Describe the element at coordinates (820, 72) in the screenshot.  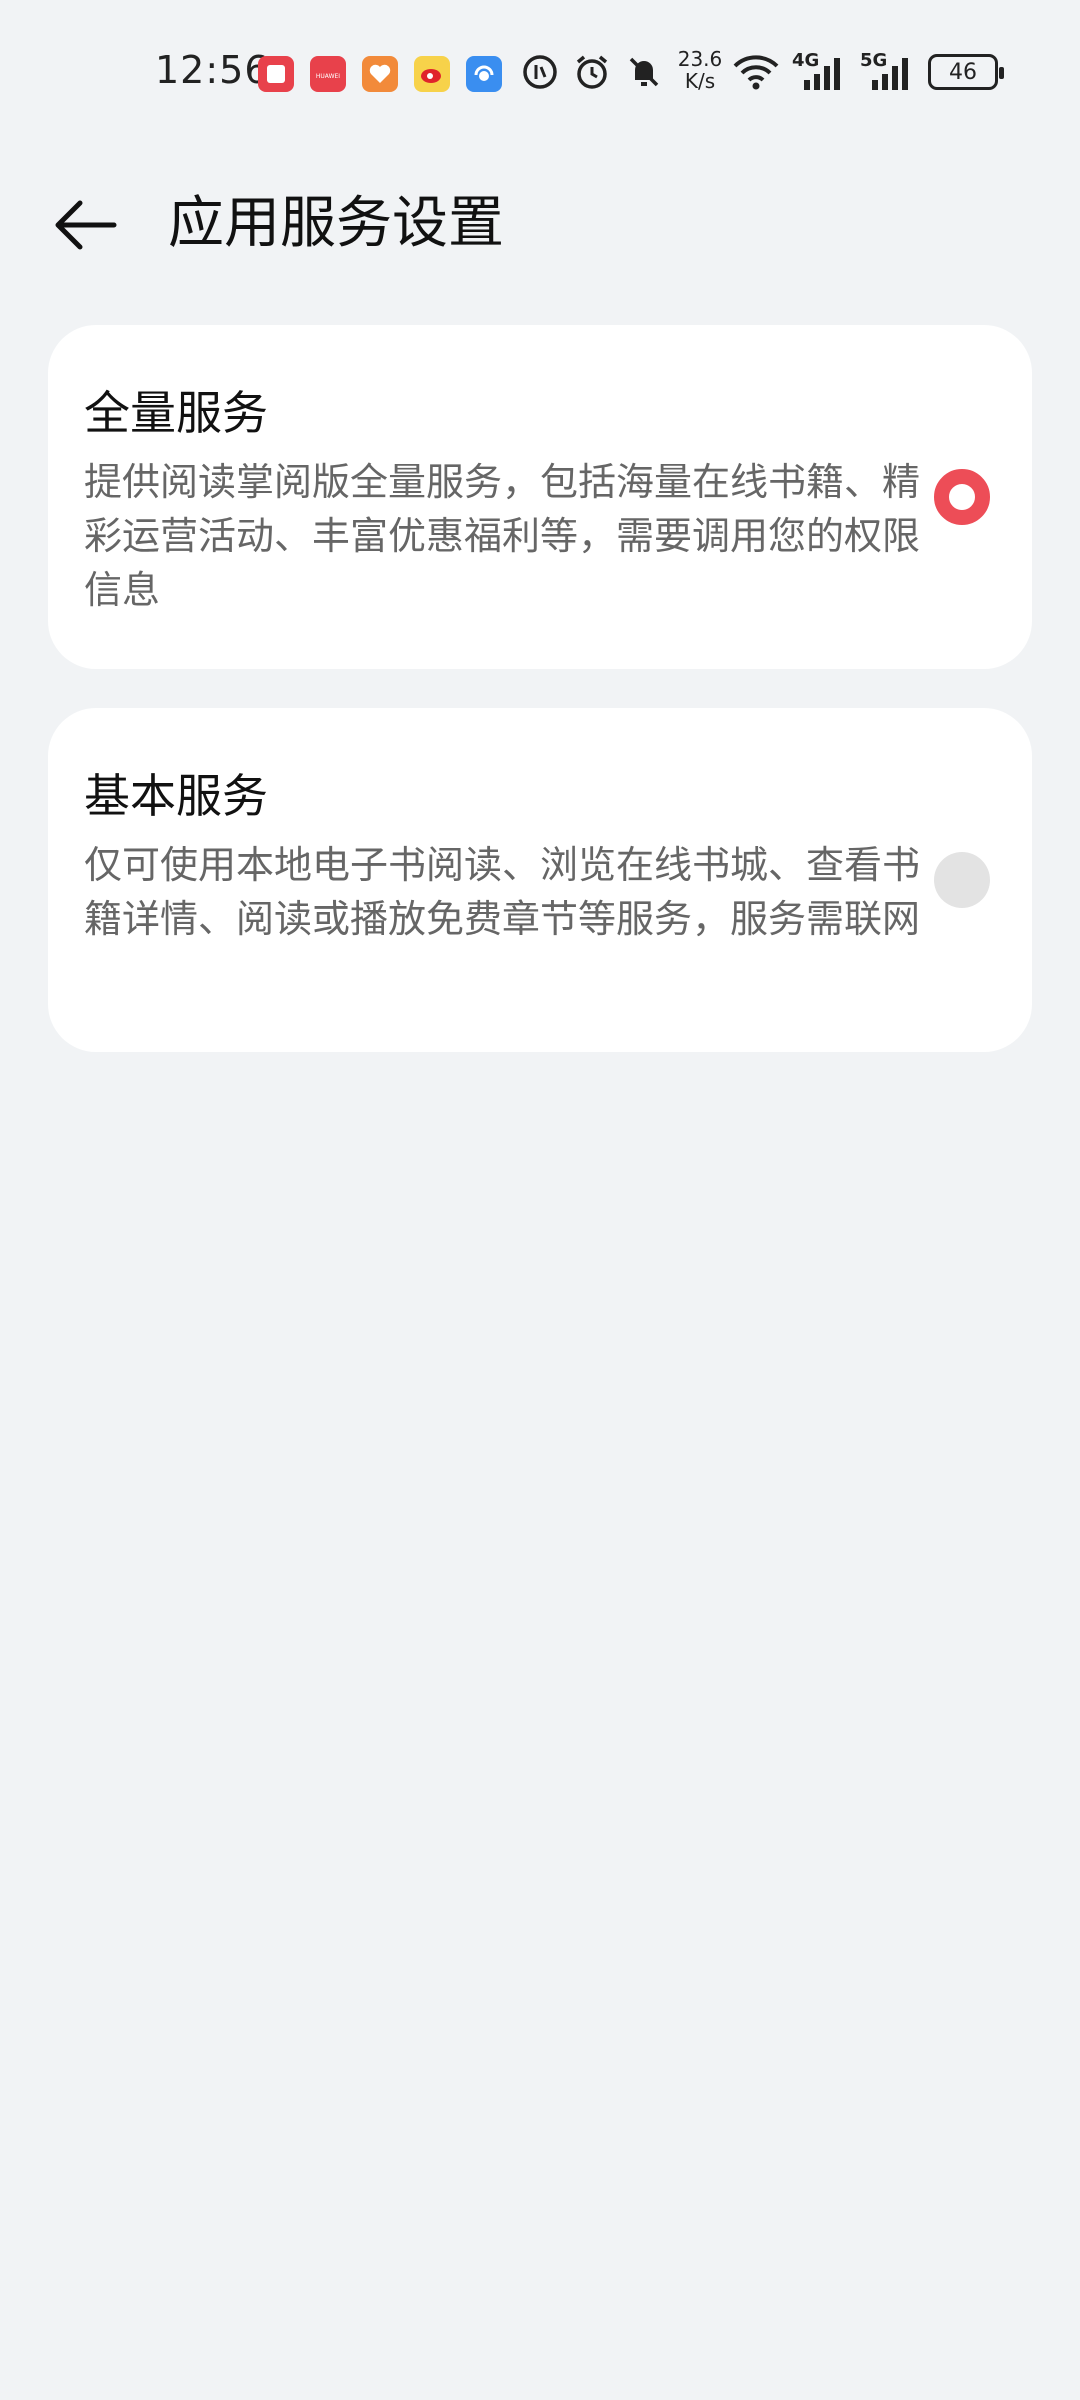
I see `signal-4g-icon: 4G` at that location.